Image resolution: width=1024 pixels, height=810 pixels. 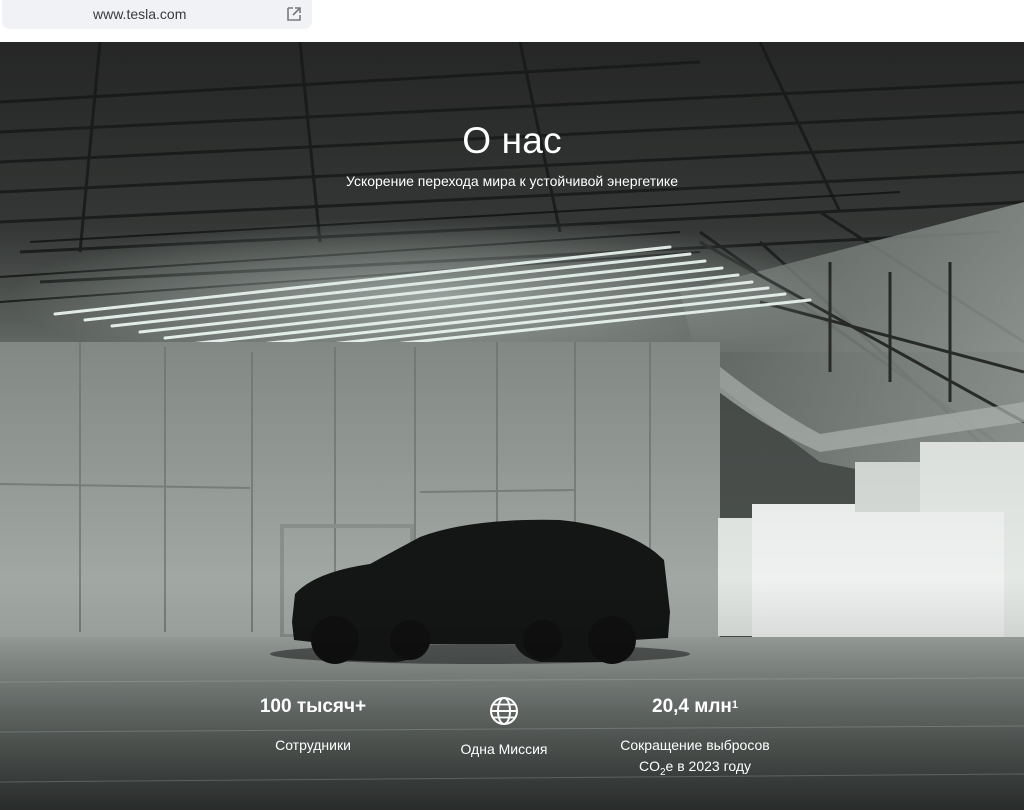 I want to click on stat-emissions-label: Сокращение выбросов CO2е в 2023 году, so click(x=695, y=759).